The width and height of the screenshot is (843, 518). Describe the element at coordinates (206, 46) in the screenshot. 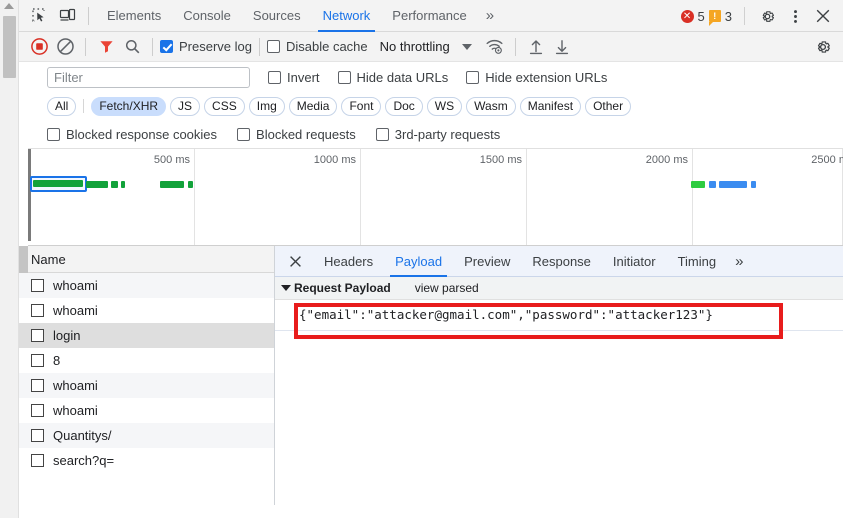

I see `preserve-log-checkbox: Preserve log` at that location.